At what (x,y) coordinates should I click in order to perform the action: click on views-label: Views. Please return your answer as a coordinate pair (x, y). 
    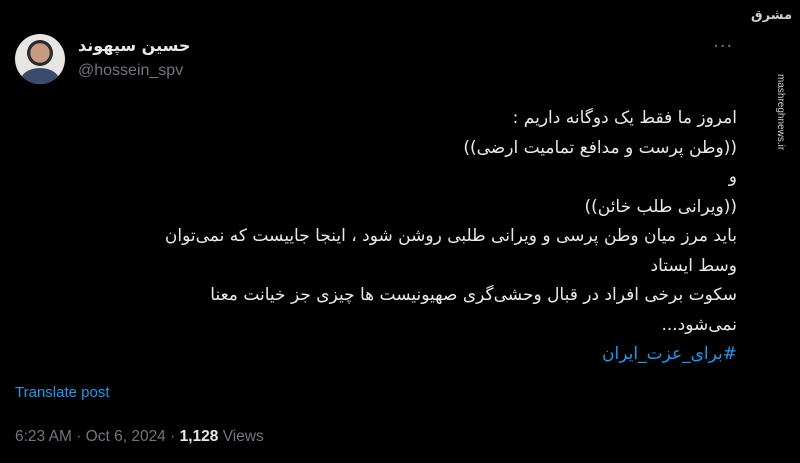
    Looking at the image, I should click on (243, 436).